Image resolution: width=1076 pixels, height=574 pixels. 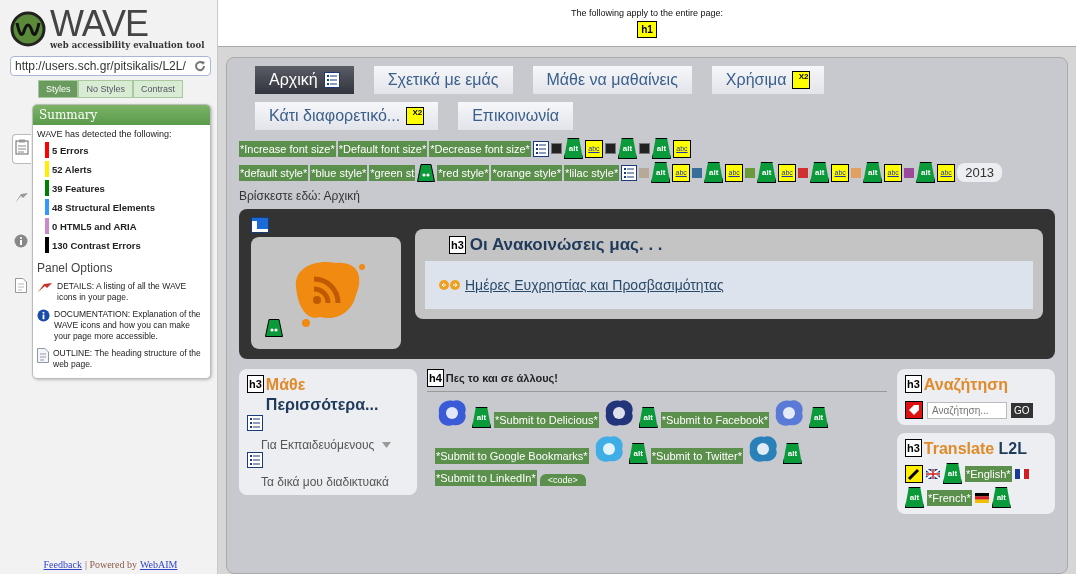 I want to click on panel-title: Summary, so click(x=121, y=115).